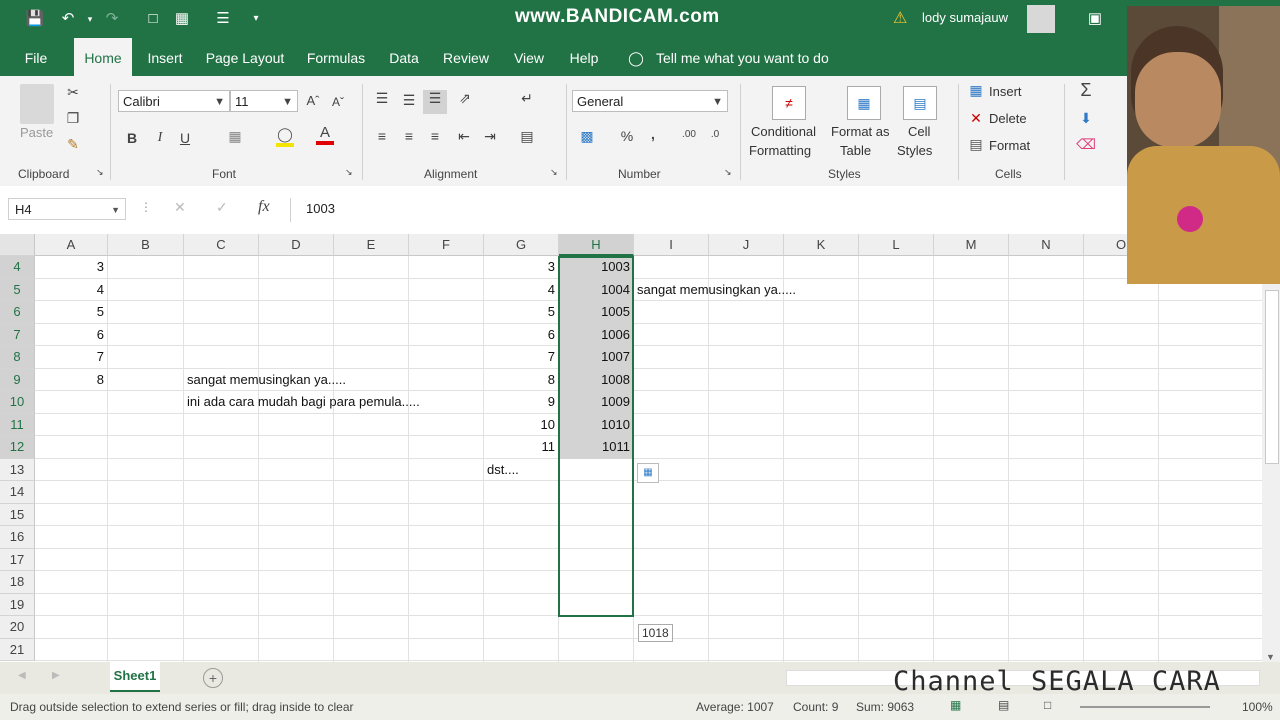 The image size is (1280, 720). What do you see at coordinates (36, 57) in the screenshot?
I see `tab-file: File` at bounding box center [36, 57].